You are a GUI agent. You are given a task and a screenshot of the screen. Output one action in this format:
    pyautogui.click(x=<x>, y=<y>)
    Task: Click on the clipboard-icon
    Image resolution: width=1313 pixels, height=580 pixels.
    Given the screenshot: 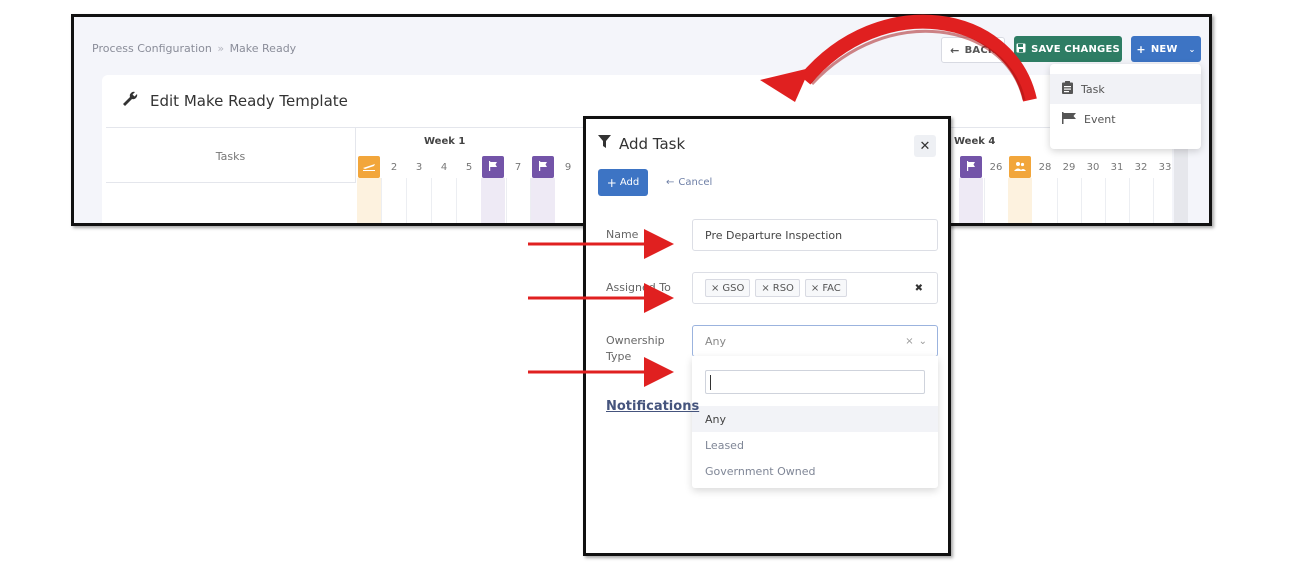 What is the action you would take?
    pyautogui.click(x=1067, y=89)
    